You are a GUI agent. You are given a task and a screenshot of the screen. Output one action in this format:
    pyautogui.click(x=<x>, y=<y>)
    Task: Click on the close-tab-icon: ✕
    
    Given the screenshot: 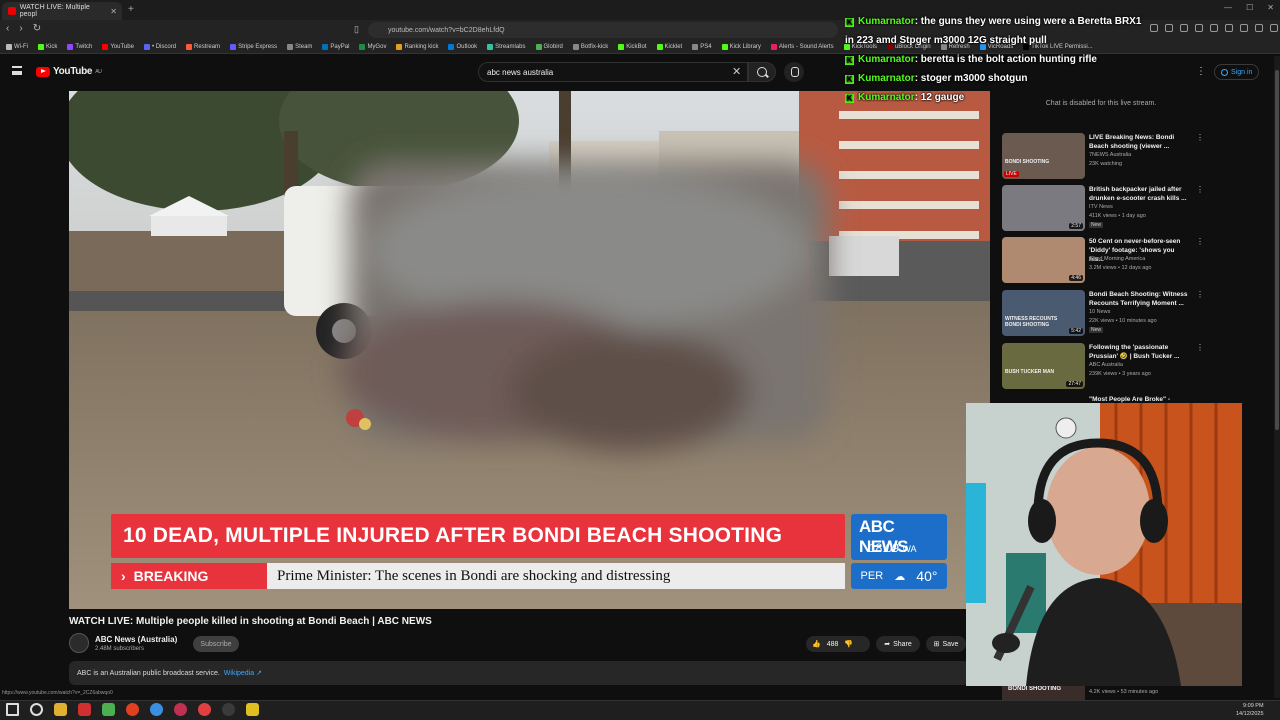 What is the action you would take?
    pyautogui.click(x=113, y=11)
    